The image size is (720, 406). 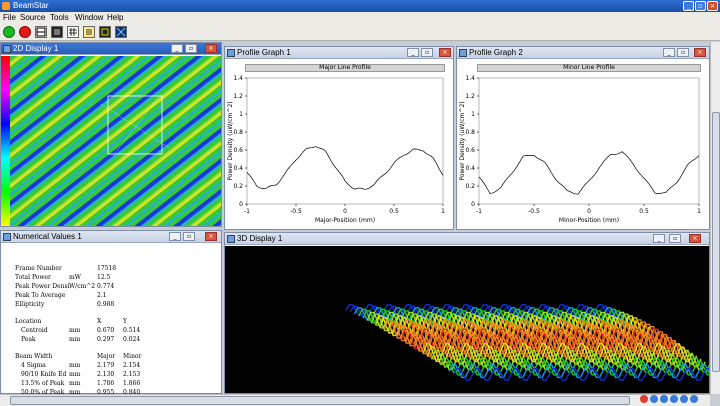 What do you see at coordinates (700, 6) in the screenshot?
I see `maximize-button: ▫` at bounding box center [700, 6].